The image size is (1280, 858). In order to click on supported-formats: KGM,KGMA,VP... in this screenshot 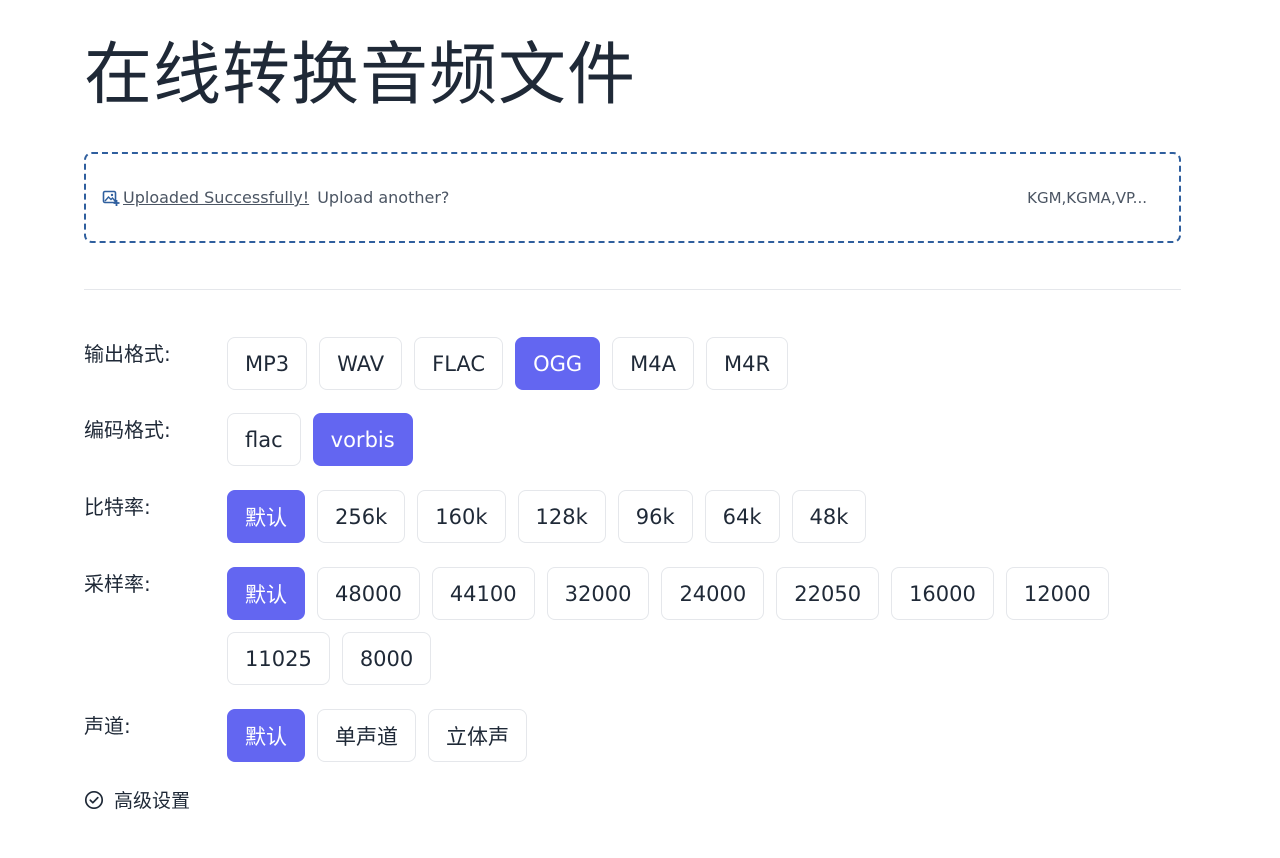, I will do `click(1087, 197)`.